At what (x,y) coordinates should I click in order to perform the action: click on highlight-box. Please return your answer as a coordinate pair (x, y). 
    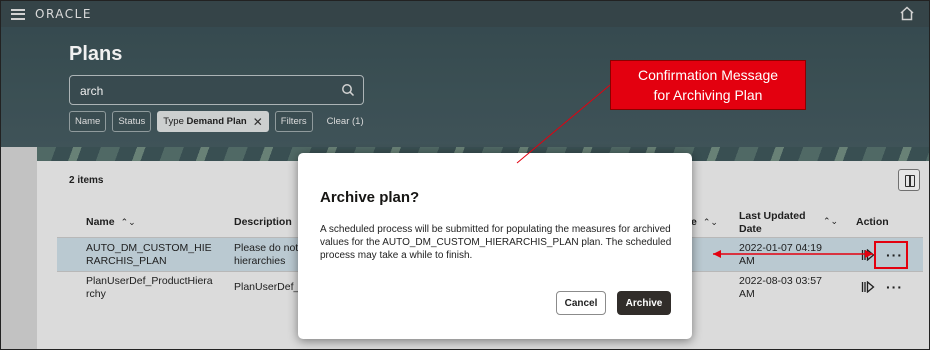
    Looking at the image, I should click on (891, 255).